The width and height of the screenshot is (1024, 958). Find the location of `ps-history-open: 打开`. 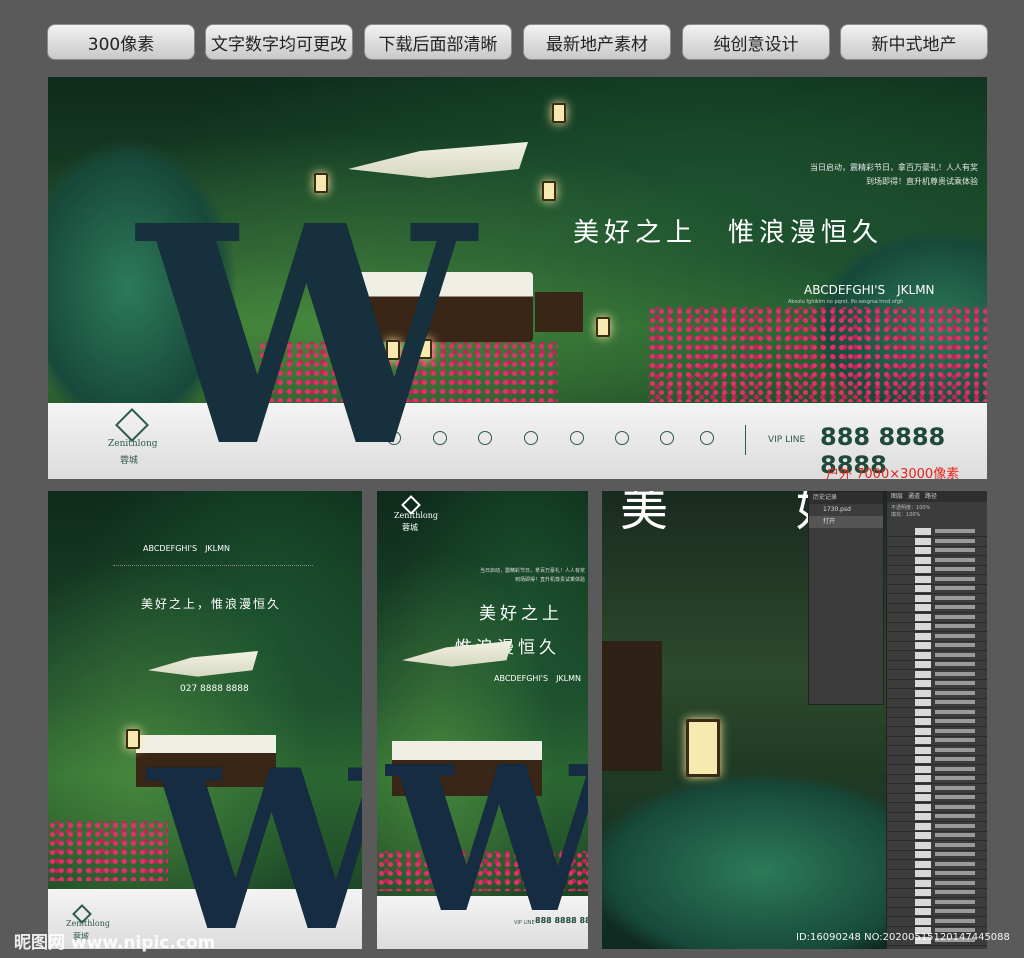

ps-history-open: 打开 is located at coordinates (846, 522).